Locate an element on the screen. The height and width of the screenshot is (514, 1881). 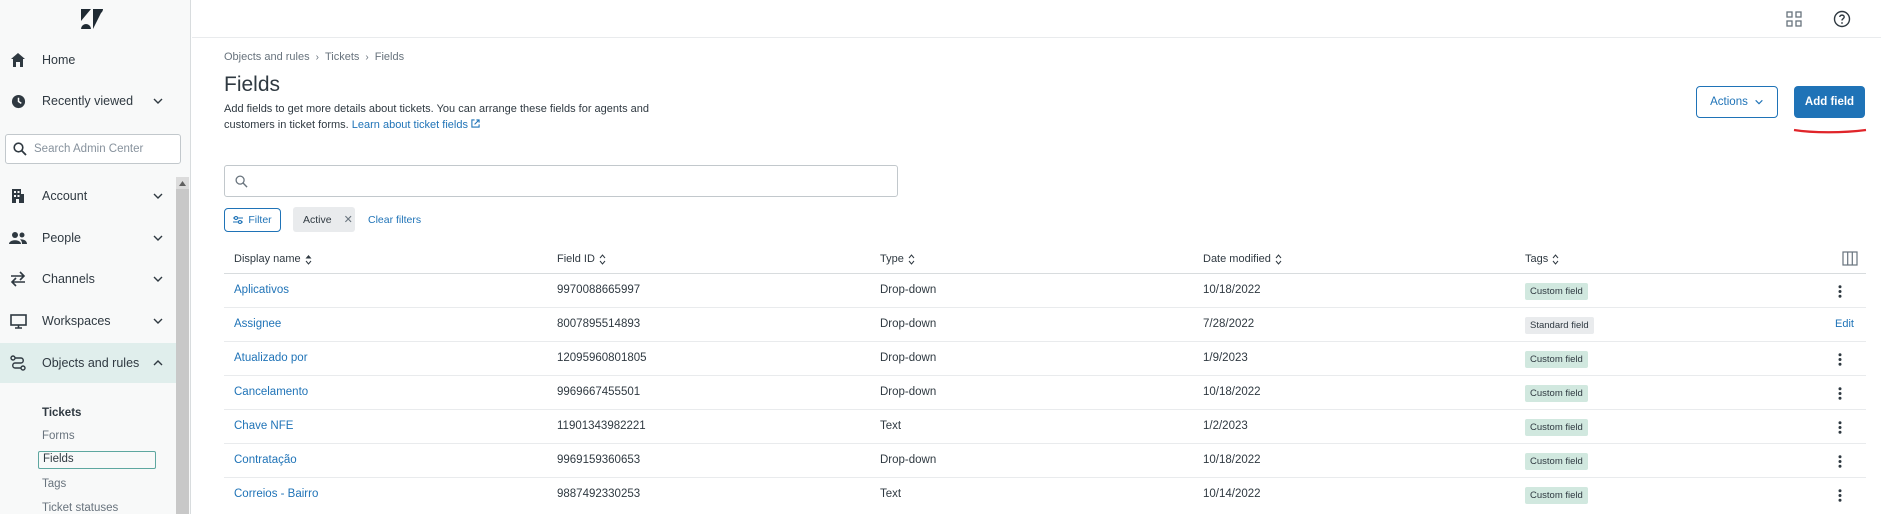
admin-search-box is located at coordinates (93, 149).